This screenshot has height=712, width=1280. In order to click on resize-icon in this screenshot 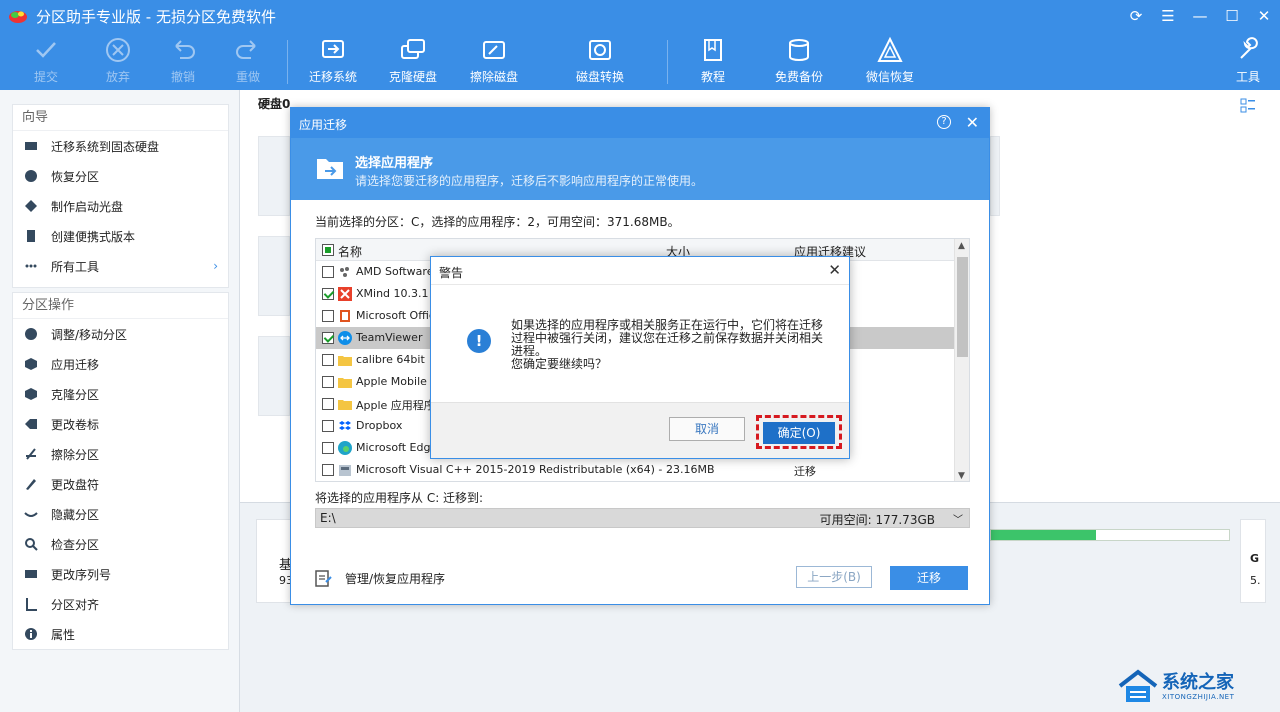, I will do `click(31, 334)`.